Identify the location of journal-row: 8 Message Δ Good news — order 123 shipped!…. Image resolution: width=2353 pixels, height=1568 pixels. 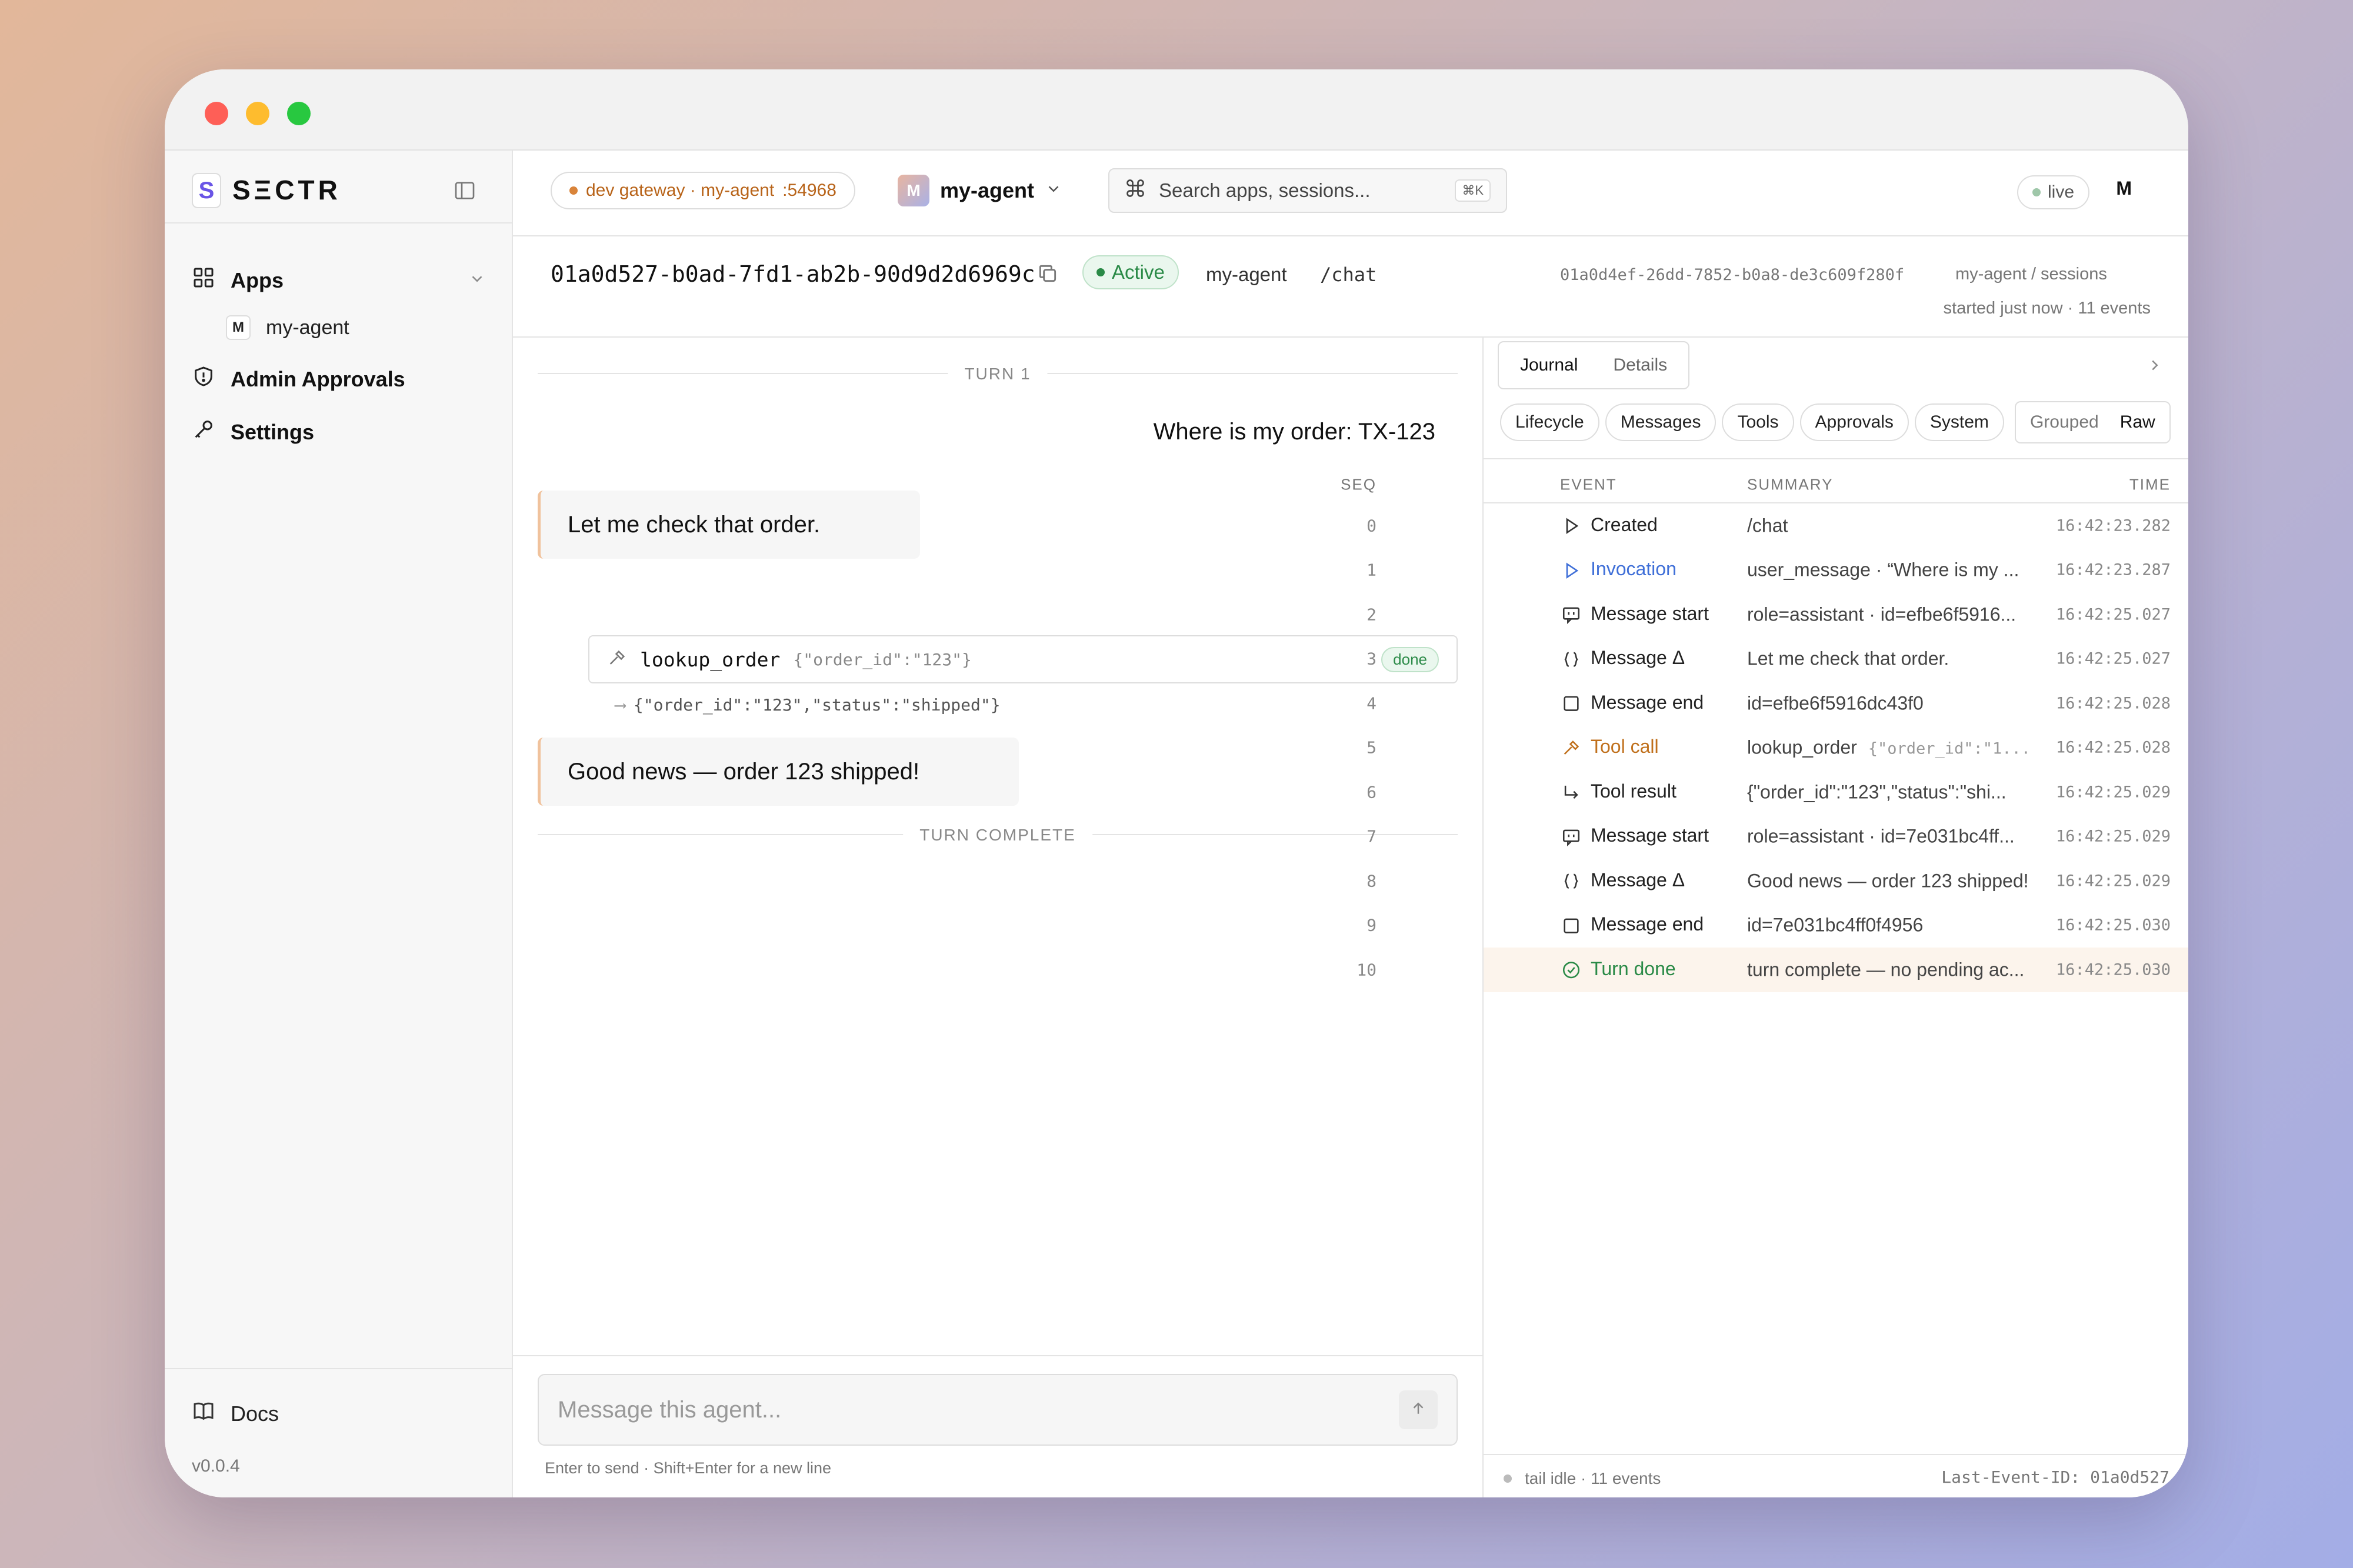
(1778, 881).